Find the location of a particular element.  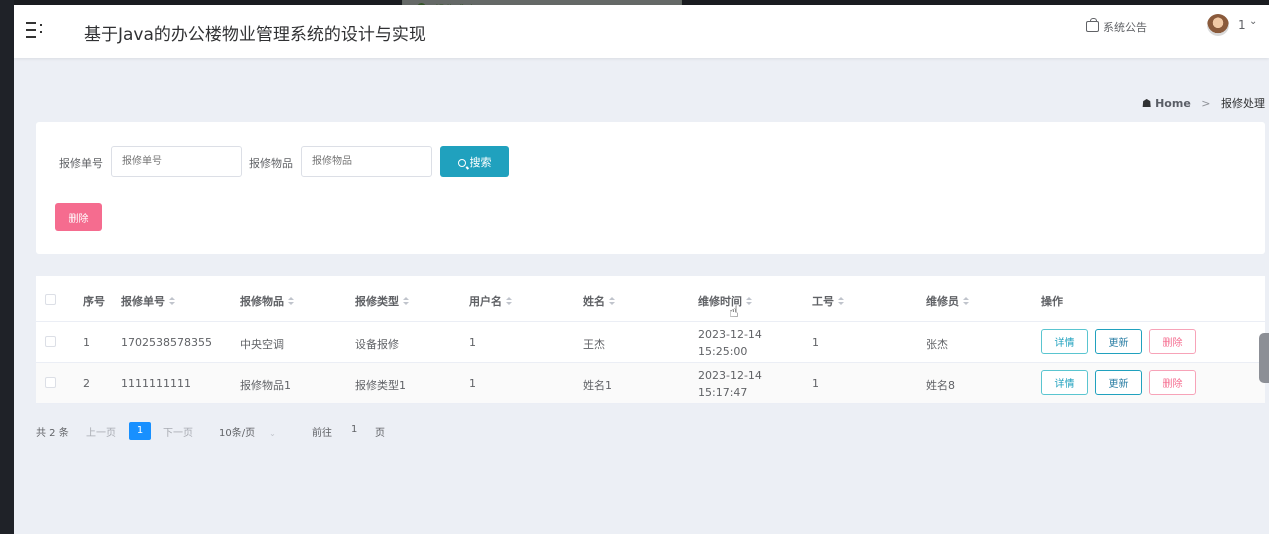

cell-index: 2 is located at coordinates (86, 383).